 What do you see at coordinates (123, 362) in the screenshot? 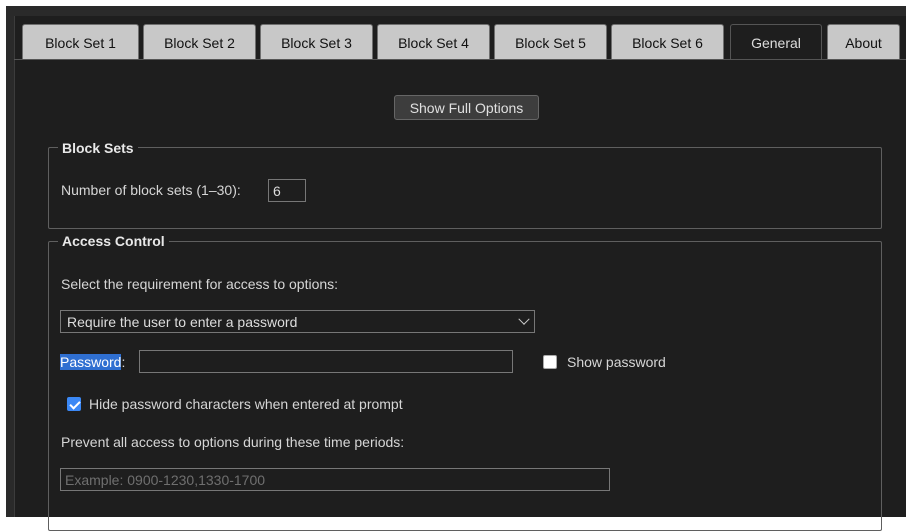
I see `password-label-colon: :` at bounding box center [123, 362].